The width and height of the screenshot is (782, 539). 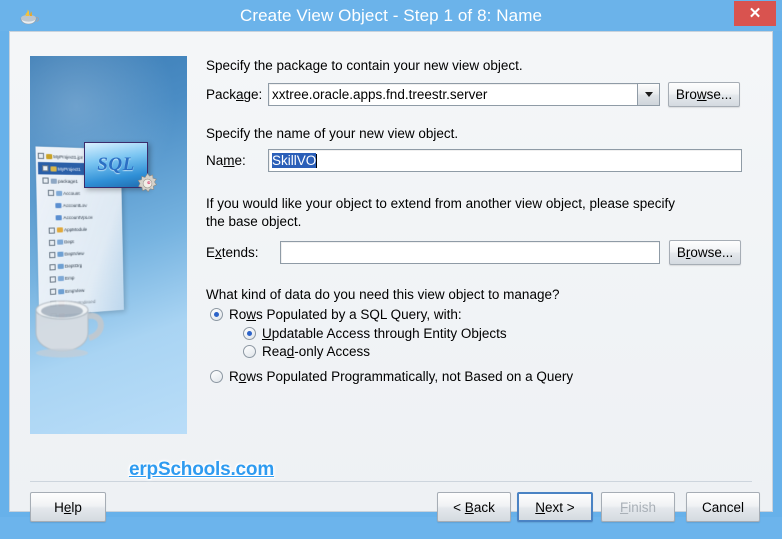 I want to click on help-button: Help, so click(x=68, y=507).